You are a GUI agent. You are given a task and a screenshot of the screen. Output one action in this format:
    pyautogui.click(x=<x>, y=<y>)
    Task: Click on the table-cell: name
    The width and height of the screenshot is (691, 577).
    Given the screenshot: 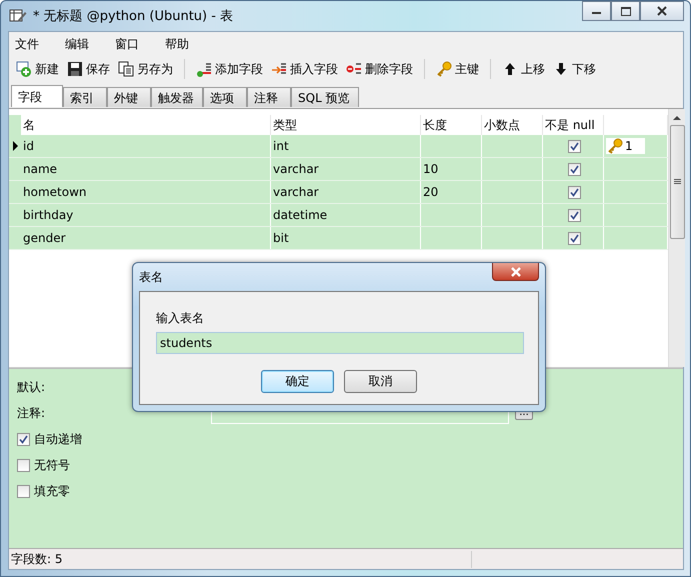 What is the action you would take?
    pyautogui.click(x=146, y=169)
    